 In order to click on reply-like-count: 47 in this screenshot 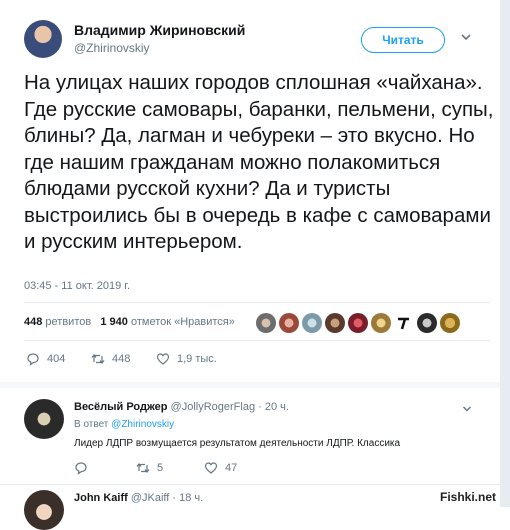, I will do `click(231, 468)`.